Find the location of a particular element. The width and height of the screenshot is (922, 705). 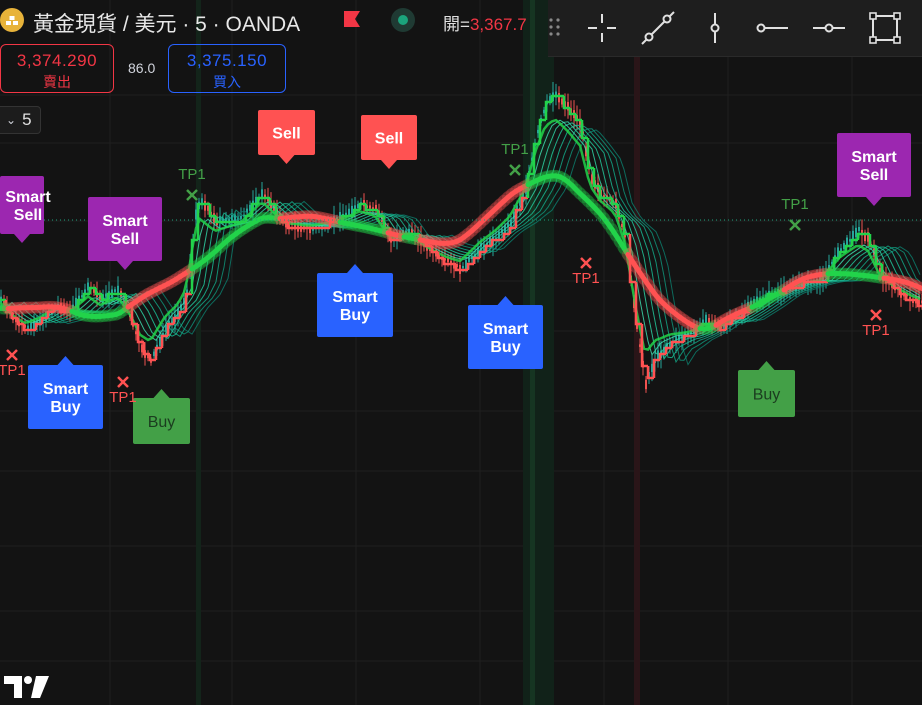

gold-bars-icon is located at coordinates (12, 20).